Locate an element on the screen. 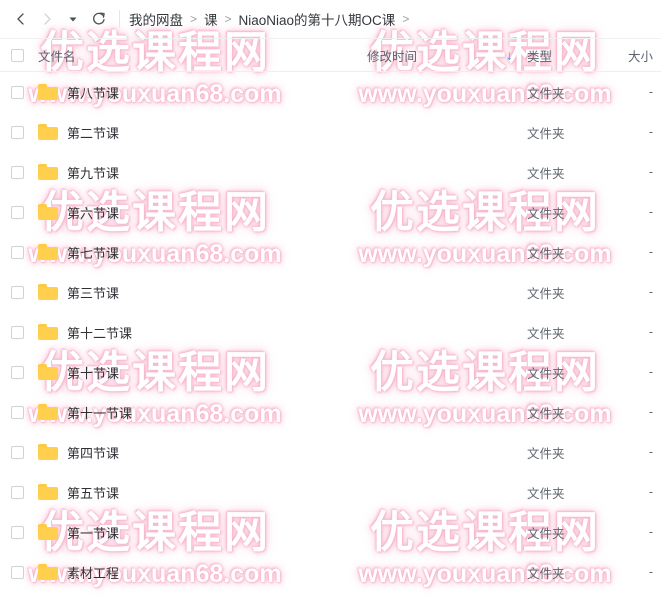  file-name-label: 第四节课 is located at coordinates (93, 453).